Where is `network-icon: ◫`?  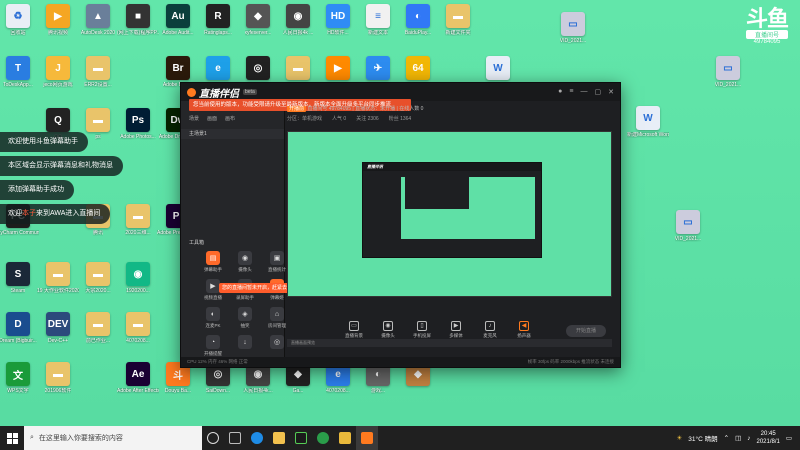 network-icon: ◫ is located at coordinates (738, 438).